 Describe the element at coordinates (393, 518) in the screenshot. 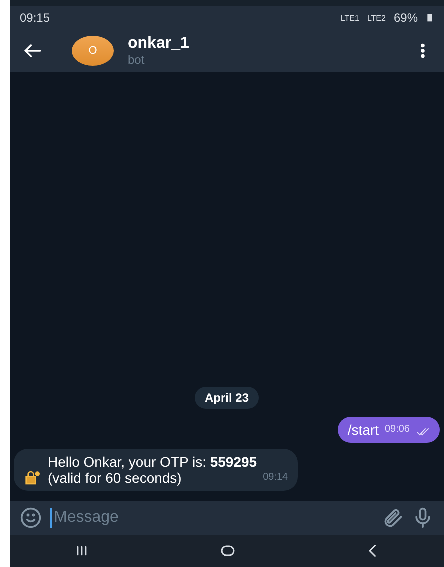

I see `paperclip-icon` at that location.